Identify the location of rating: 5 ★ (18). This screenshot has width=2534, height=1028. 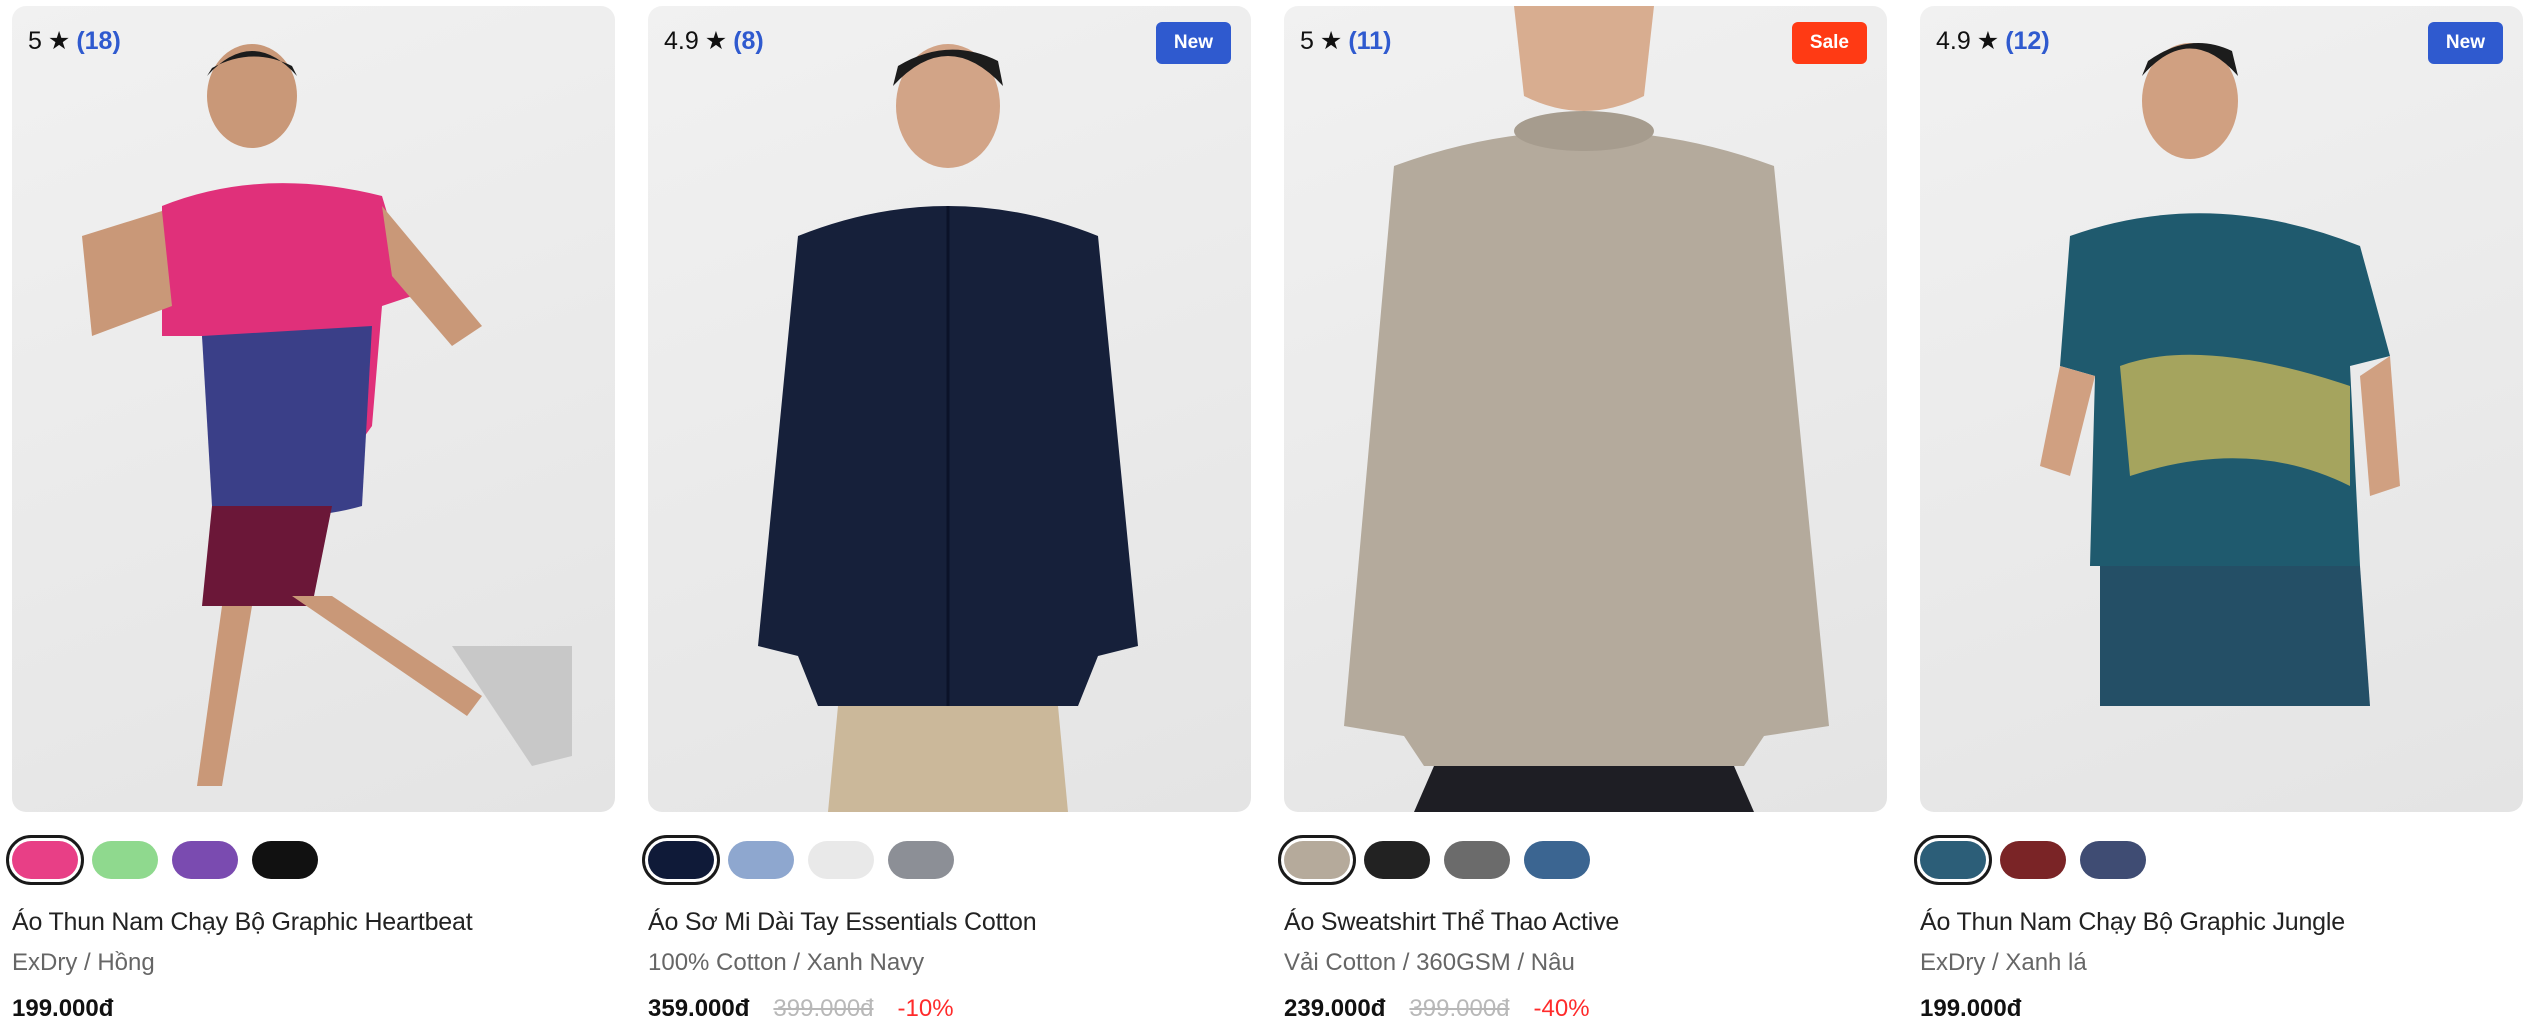
(74, 41).